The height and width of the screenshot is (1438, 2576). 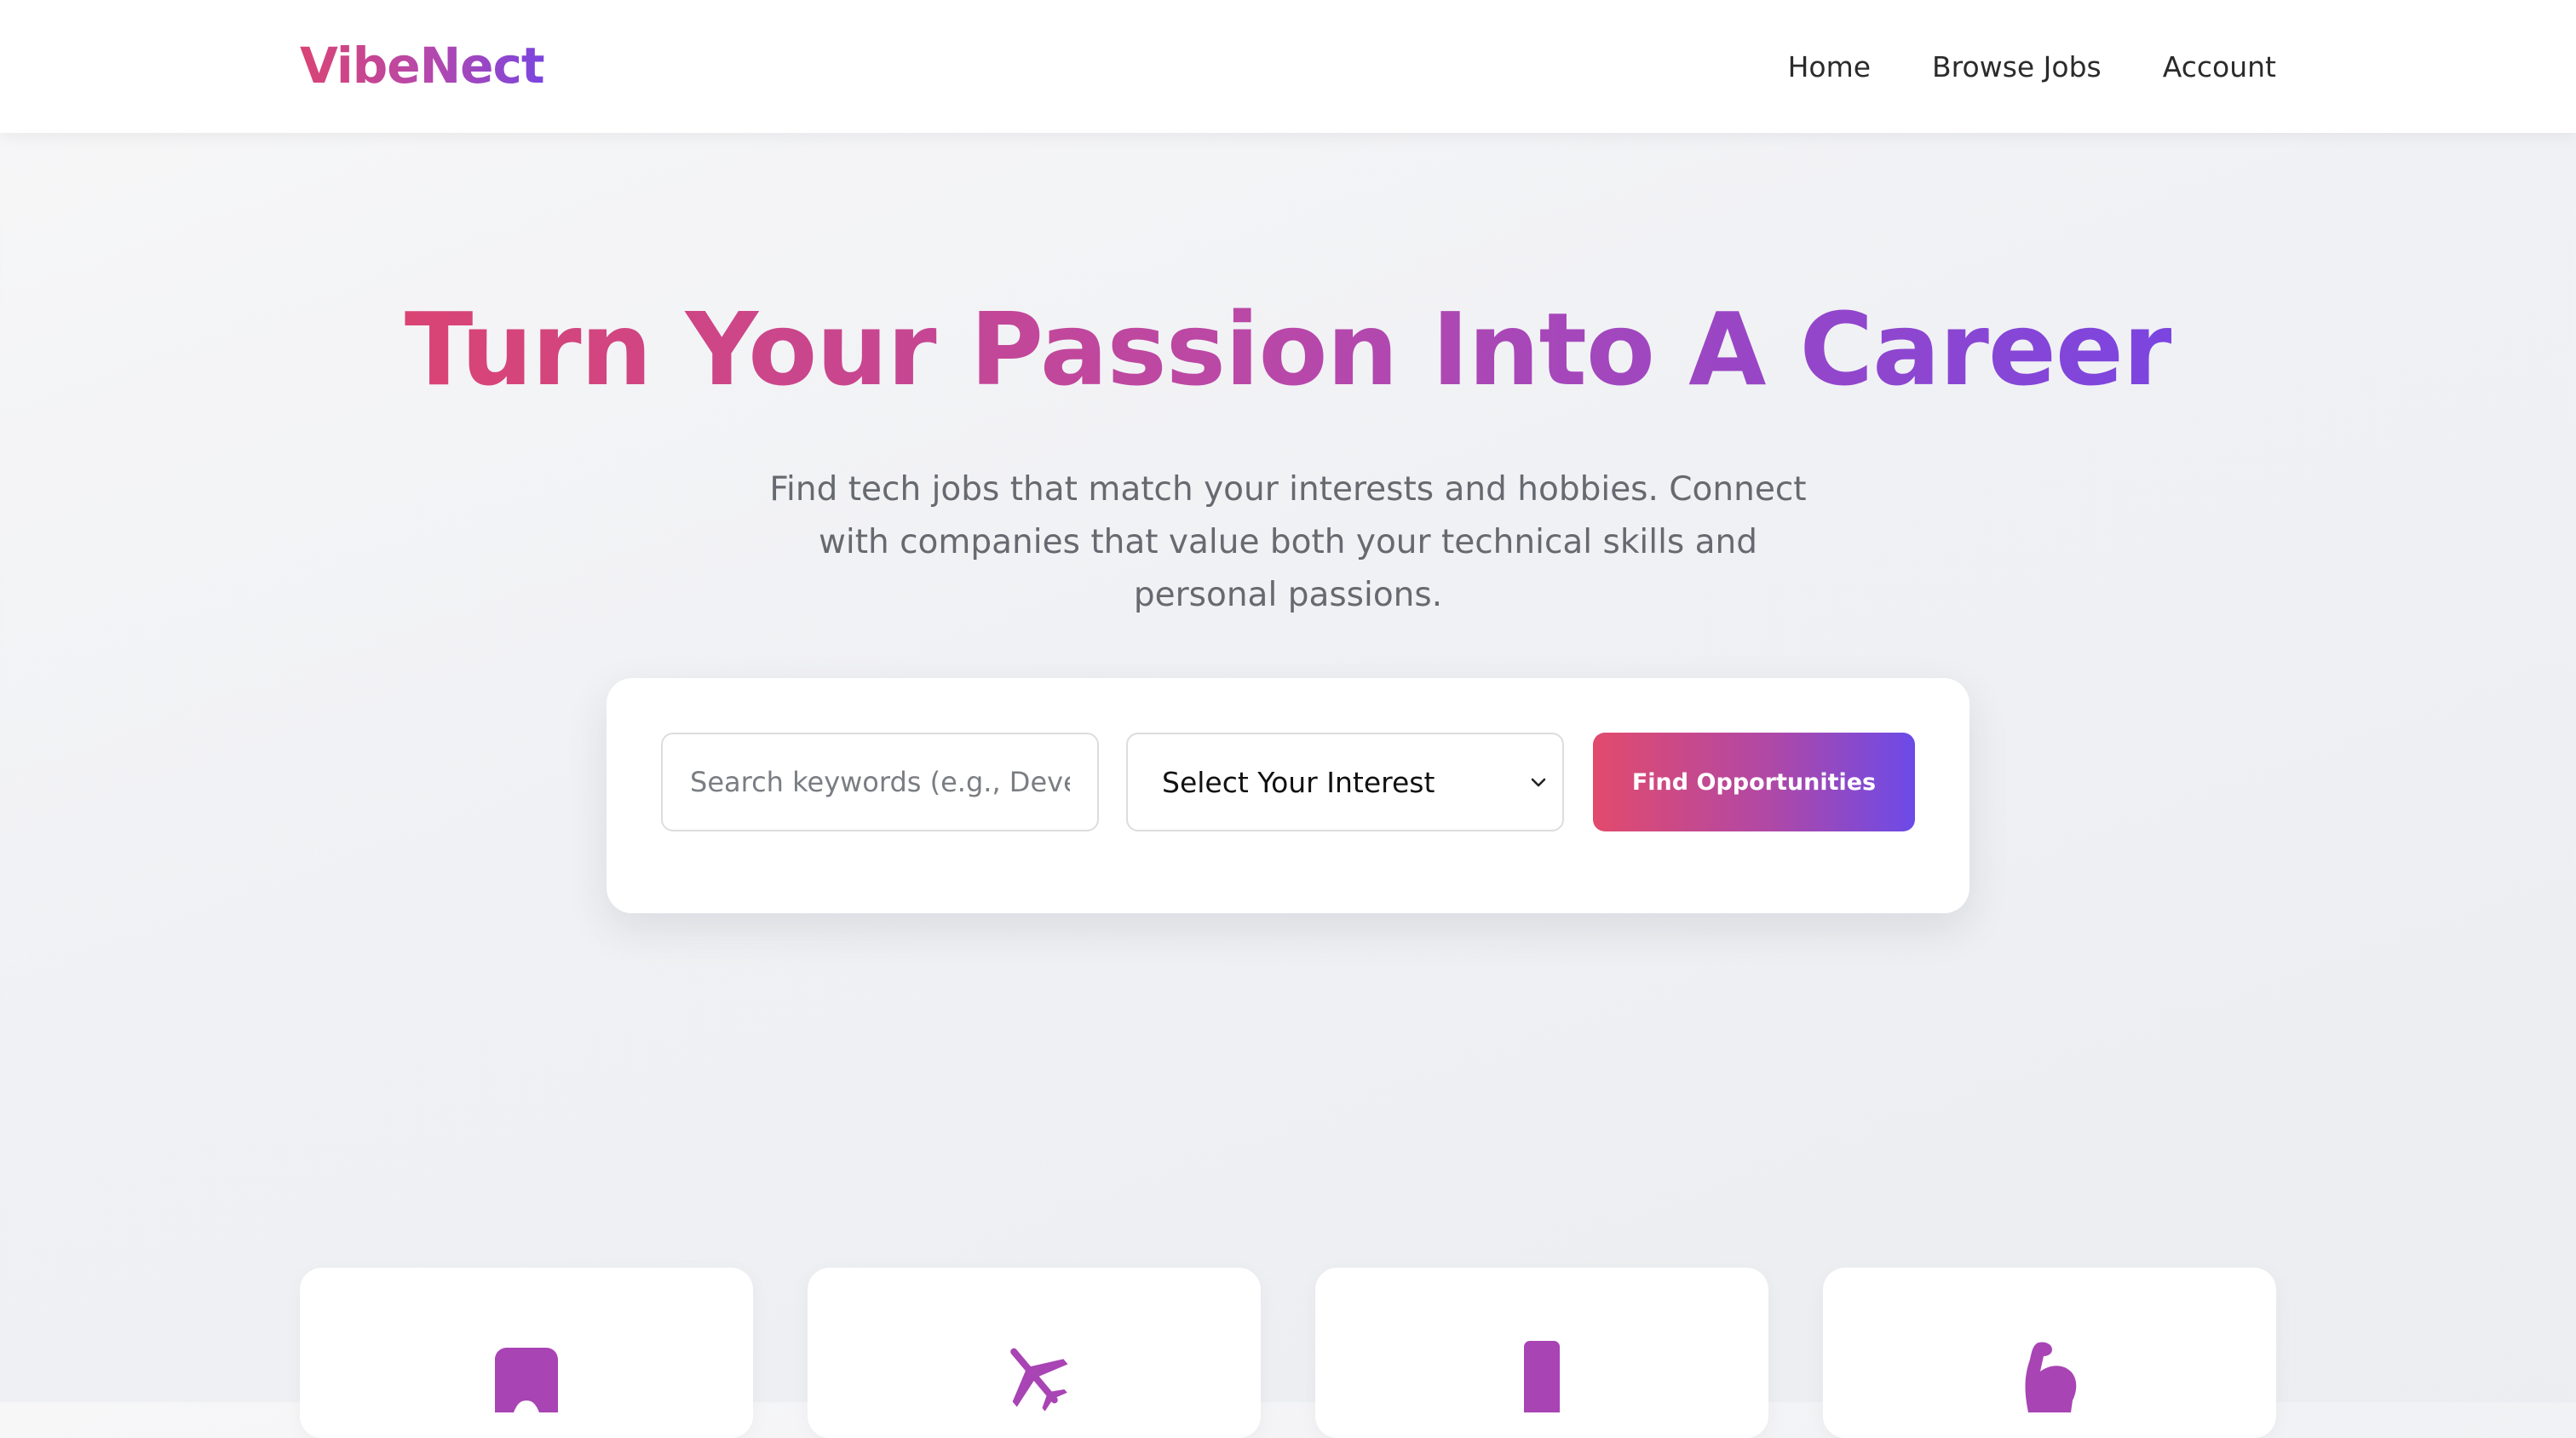 I want to click on category-card-gaming, so click(x=526, y=1353).